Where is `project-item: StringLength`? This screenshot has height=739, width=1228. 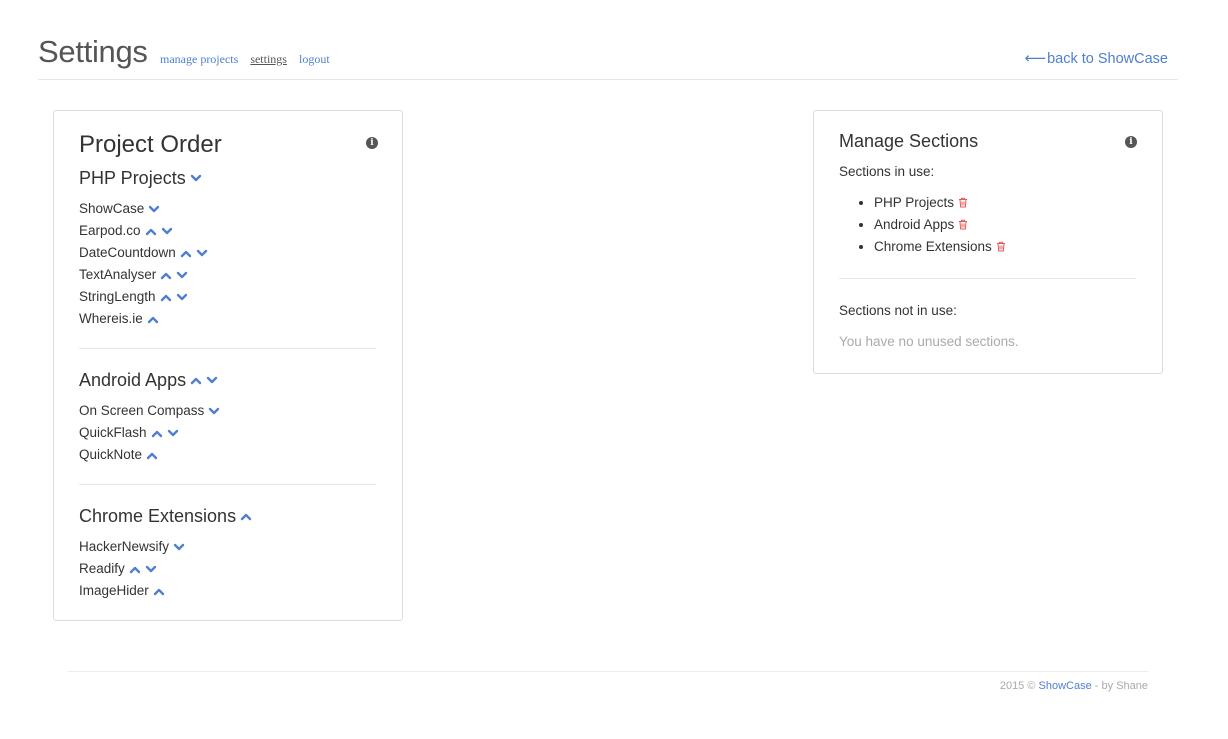
project-item: StringLength is located at coordinates (227, 297).